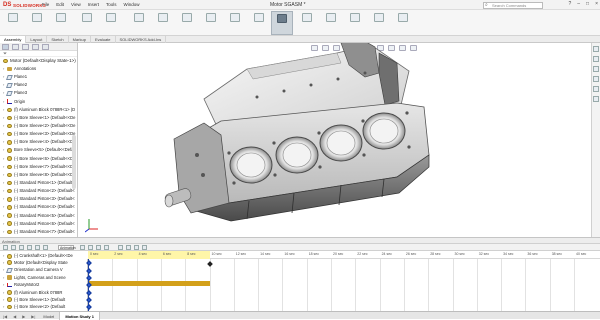 The height and width of the screenshot is (320, 600). Describe the element at coordinates (38, 150) in the screenshot. I see `feature-tree-item: › Bore Sleeve<5> (Default<<Defa` at that location.